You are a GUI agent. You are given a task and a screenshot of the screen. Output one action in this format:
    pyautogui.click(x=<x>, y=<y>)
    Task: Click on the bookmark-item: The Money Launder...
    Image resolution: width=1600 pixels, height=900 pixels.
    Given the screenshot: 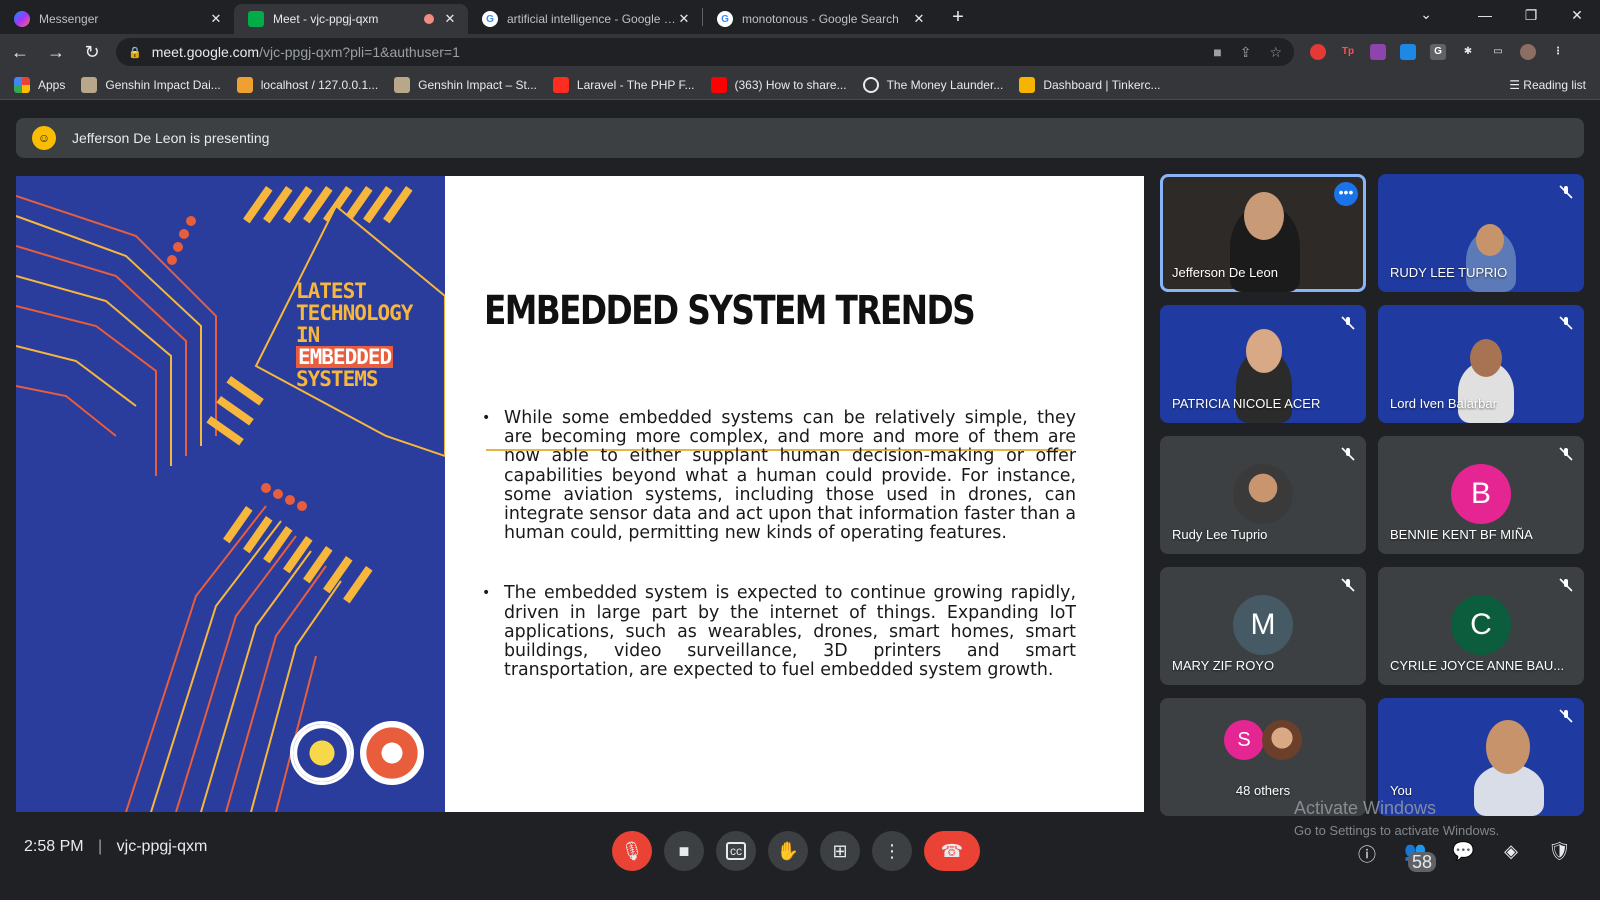 What is the action you would take?
    pyautogui.click(x=932, y=84)
    